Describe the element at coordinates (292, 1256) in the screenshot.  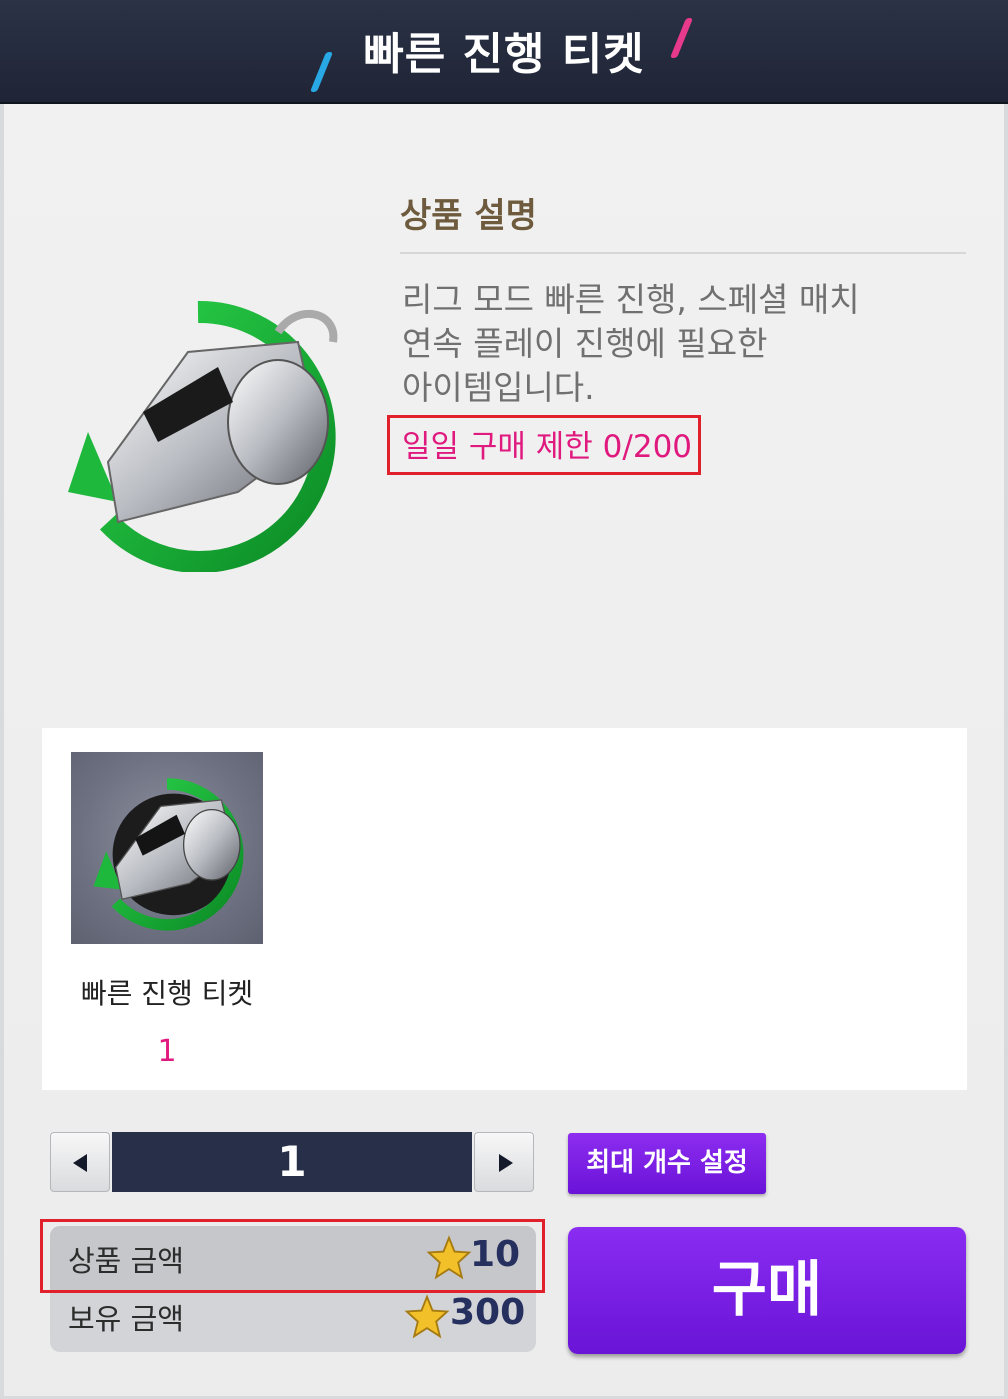
I see `highlight-box-price` at that location.